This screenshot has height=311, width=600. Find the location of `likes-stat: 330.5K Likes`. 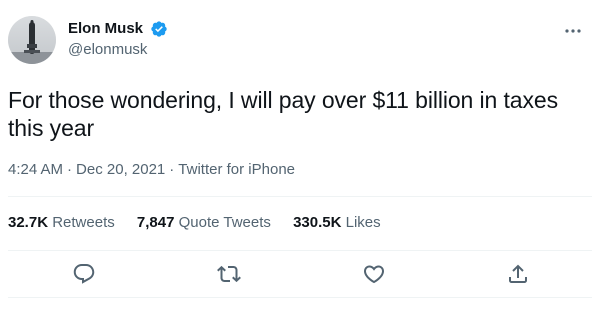

likes-stat: 330.5K Likes is located at coordinates (337, 223).